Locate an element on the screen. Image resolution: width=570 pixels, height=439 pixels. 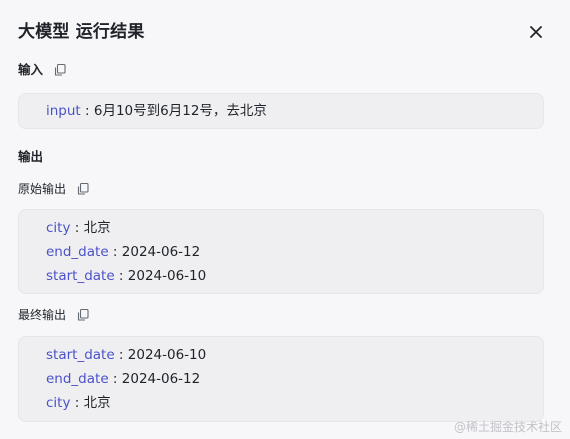
output-section-label: 输出 is located at coordinates (30, 157).